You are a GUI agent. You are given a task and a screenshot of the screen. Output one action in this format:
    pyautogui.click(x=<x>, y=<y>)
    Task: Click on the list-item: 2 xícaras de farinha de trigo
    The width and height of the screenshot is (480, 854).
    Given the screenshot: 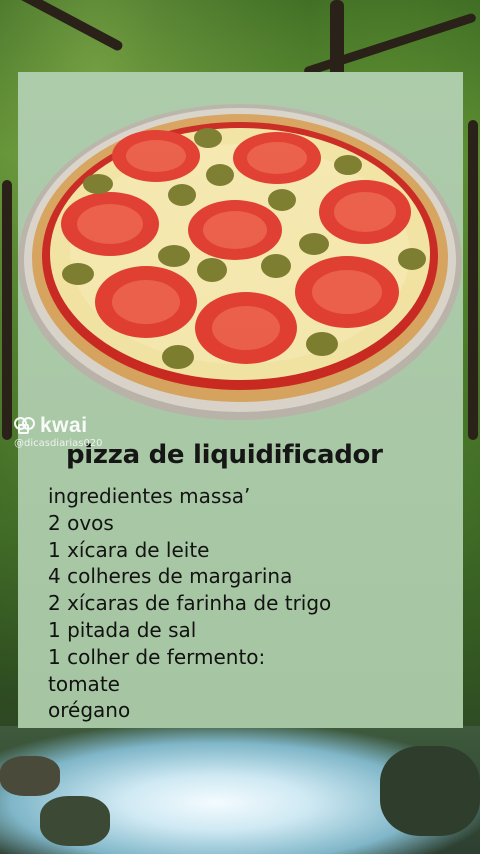 What is the action you would take?
    pyautogui.click(x=190, y=603)
    